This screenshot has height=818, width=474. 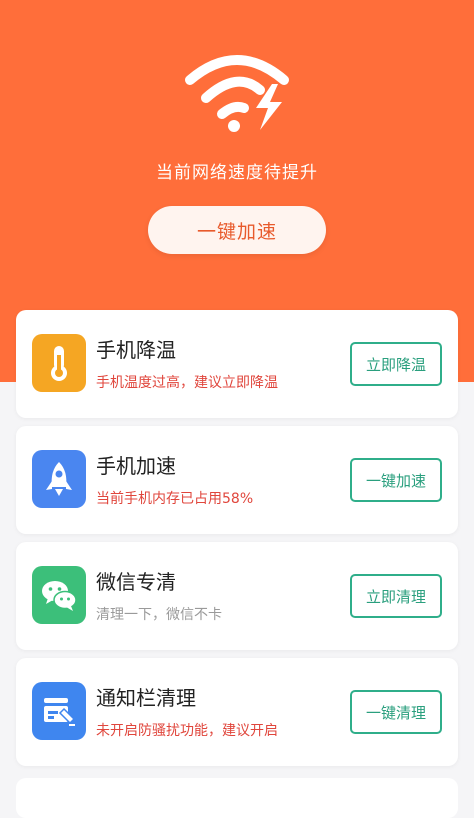 I want to click on card-description: 手机温度过高，建议立即降温, so click(x=187, y=383).